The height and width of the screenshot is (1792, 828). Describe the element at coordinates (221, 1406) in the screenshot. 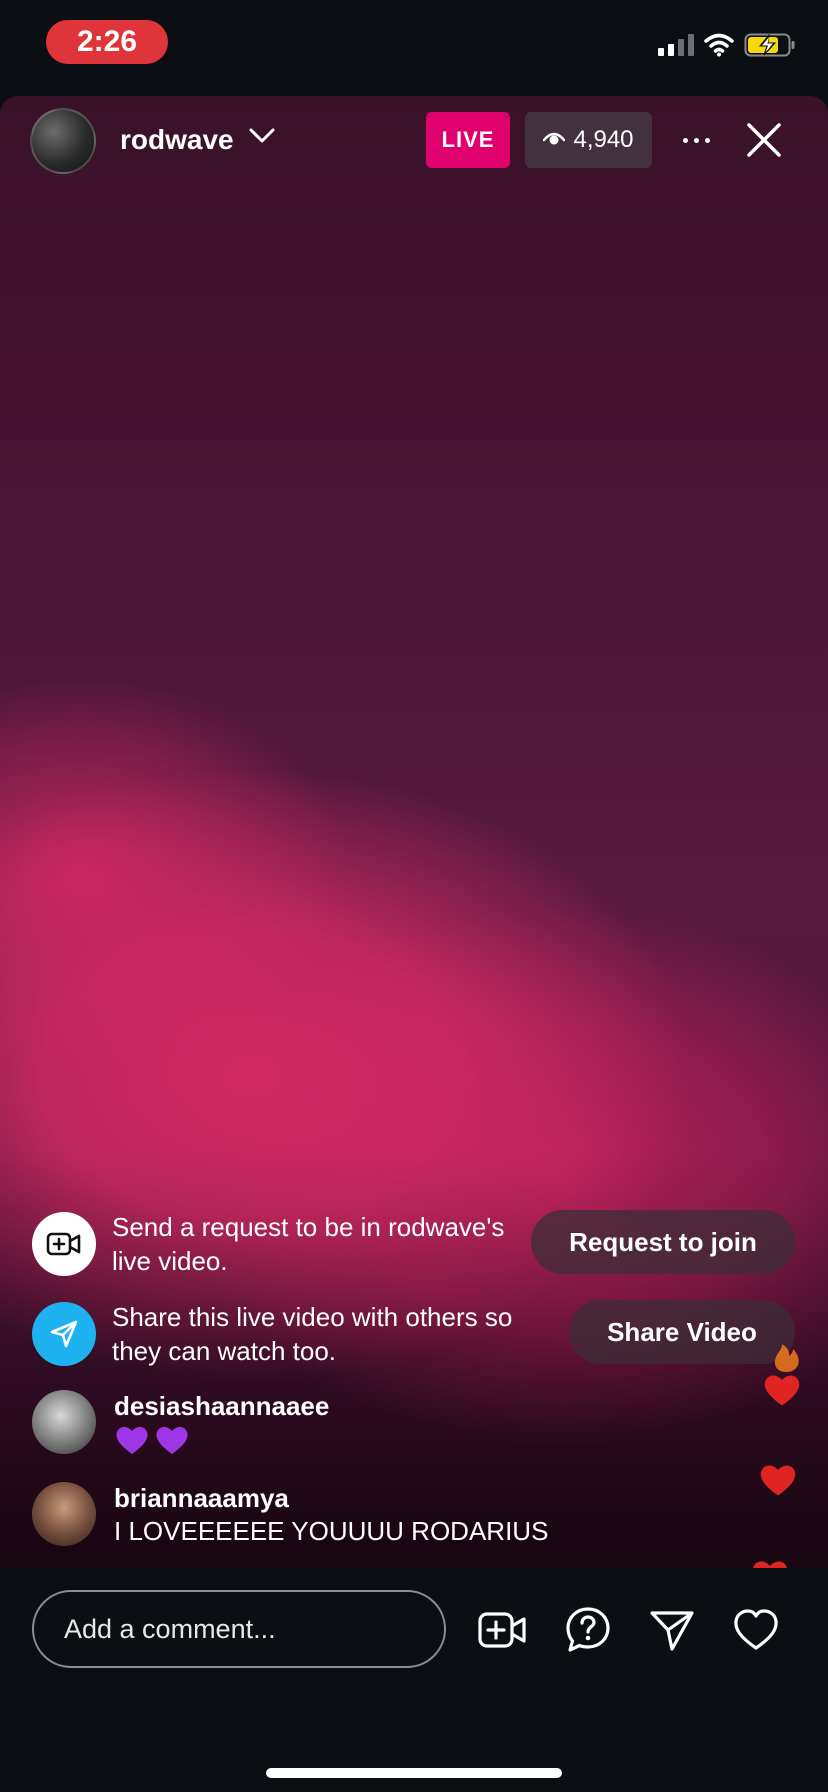

I see `comment-username: desiashaannaaee` at that location.